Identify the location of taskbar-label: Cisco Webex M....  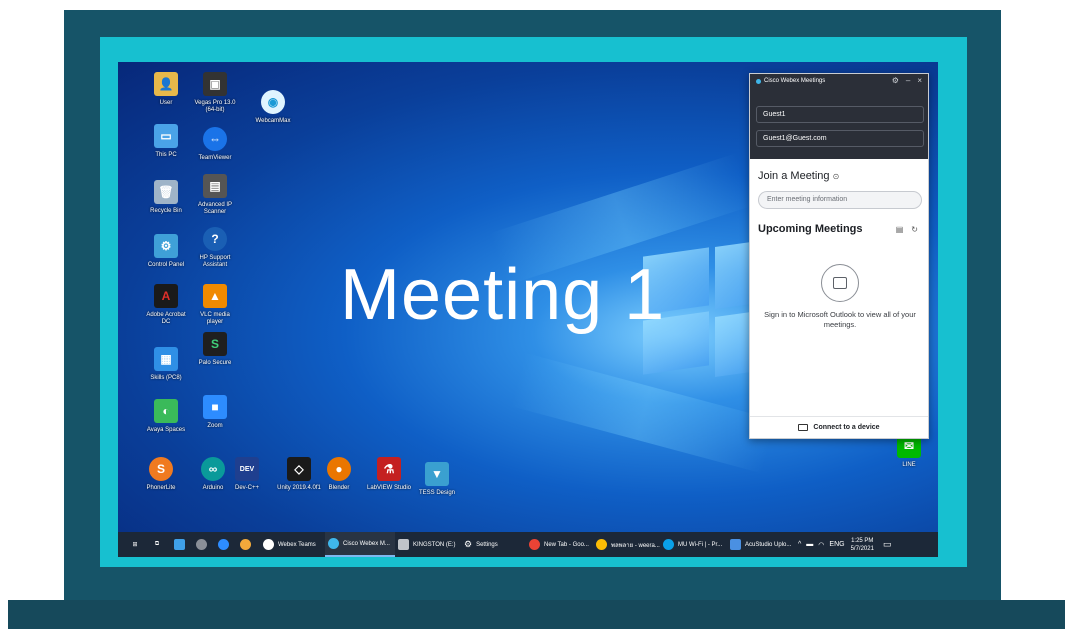
(366, 543).